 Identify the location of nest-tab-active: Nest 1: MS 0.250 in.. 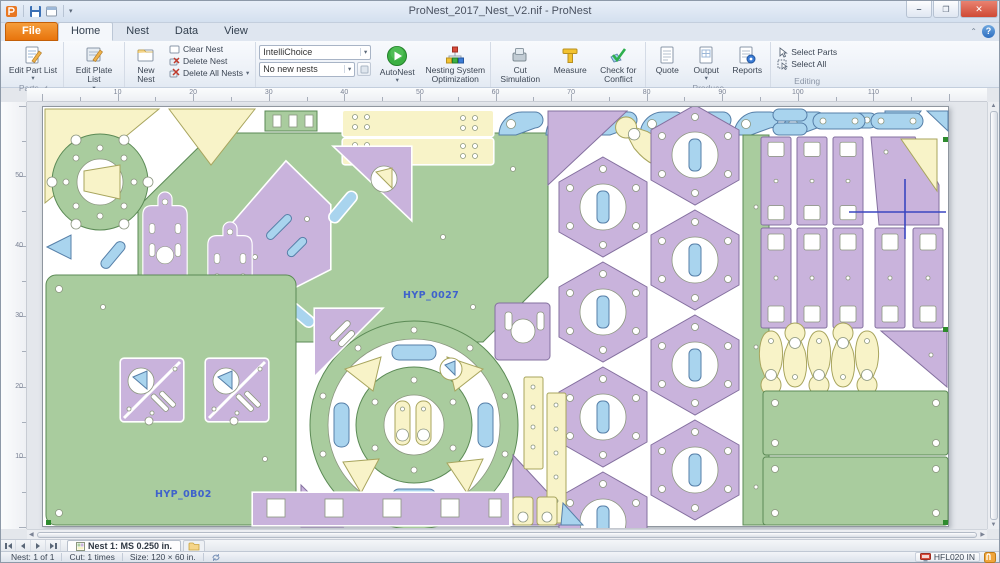
(124, 545).